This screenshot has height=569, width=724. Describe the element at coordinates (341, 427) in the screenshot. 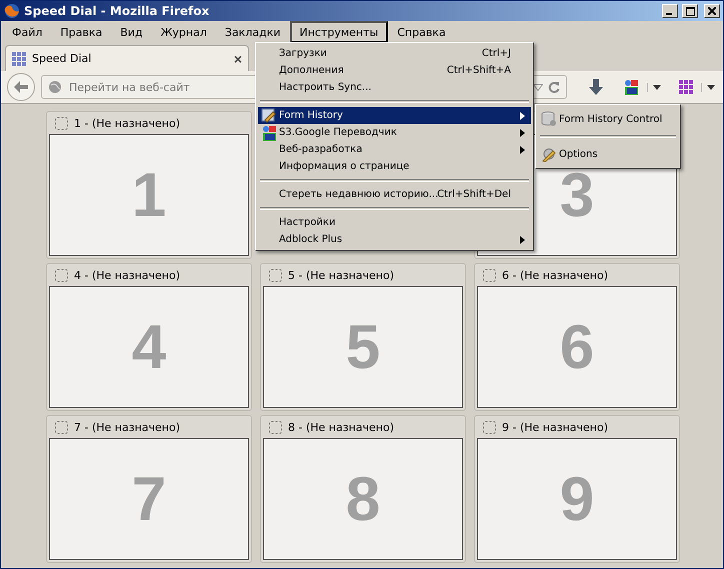

I see `tile-label: 8 - (Не назначено)` at that location.